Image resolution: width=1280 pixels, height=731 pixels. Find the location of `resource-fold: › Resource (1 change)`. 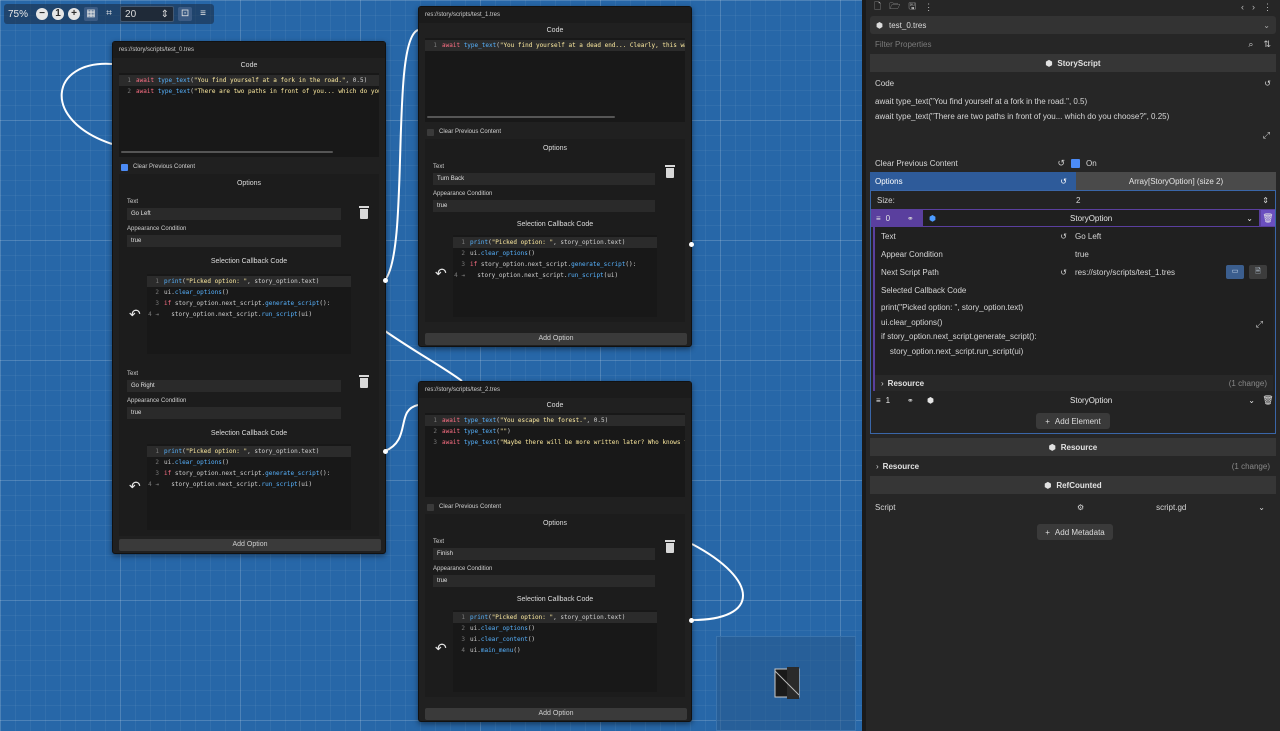

resource-fold: › Resource (1 change) is located at coordinates (1073, 466).